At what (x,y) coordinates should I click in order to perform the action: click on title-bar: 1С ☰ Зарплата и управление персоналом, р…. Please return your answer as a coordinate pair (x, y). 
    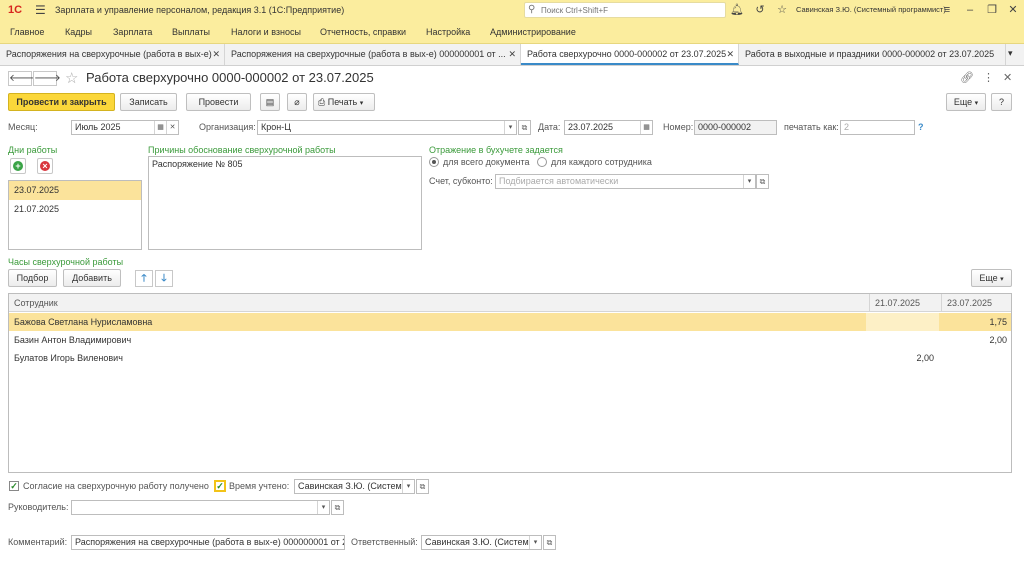
    Looking at the image, I should click on (512, 10).